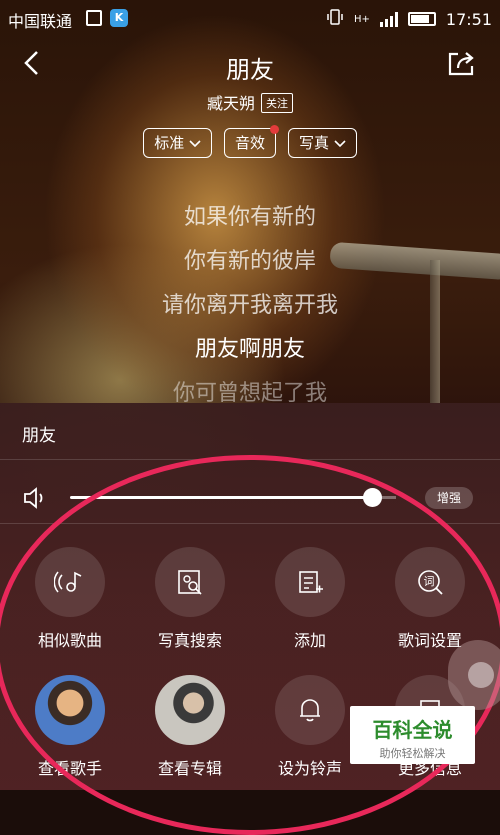 The width and height of the screenshot is (500, 835). Describe the element at coordinates (412, 730) in the screenshot. I see `watermark-title: 百科全说` at that location.